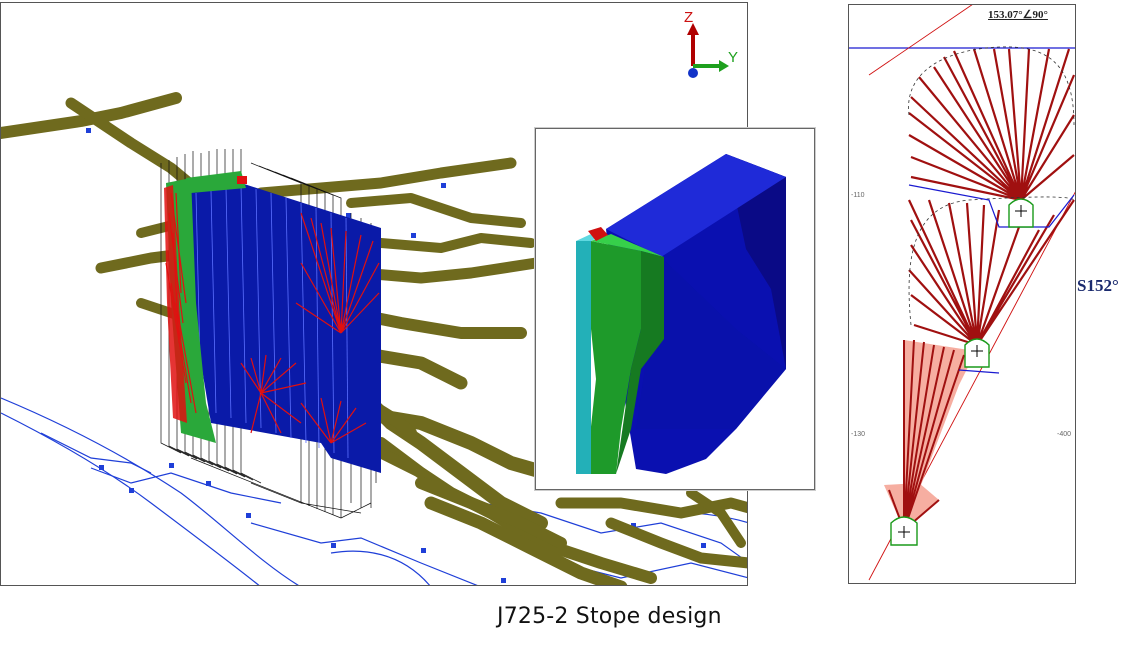  Describe the element at coordinates (1018, 15) in the screenshot. I see `section-bearing-label: 153.07°∠90°` at that location.